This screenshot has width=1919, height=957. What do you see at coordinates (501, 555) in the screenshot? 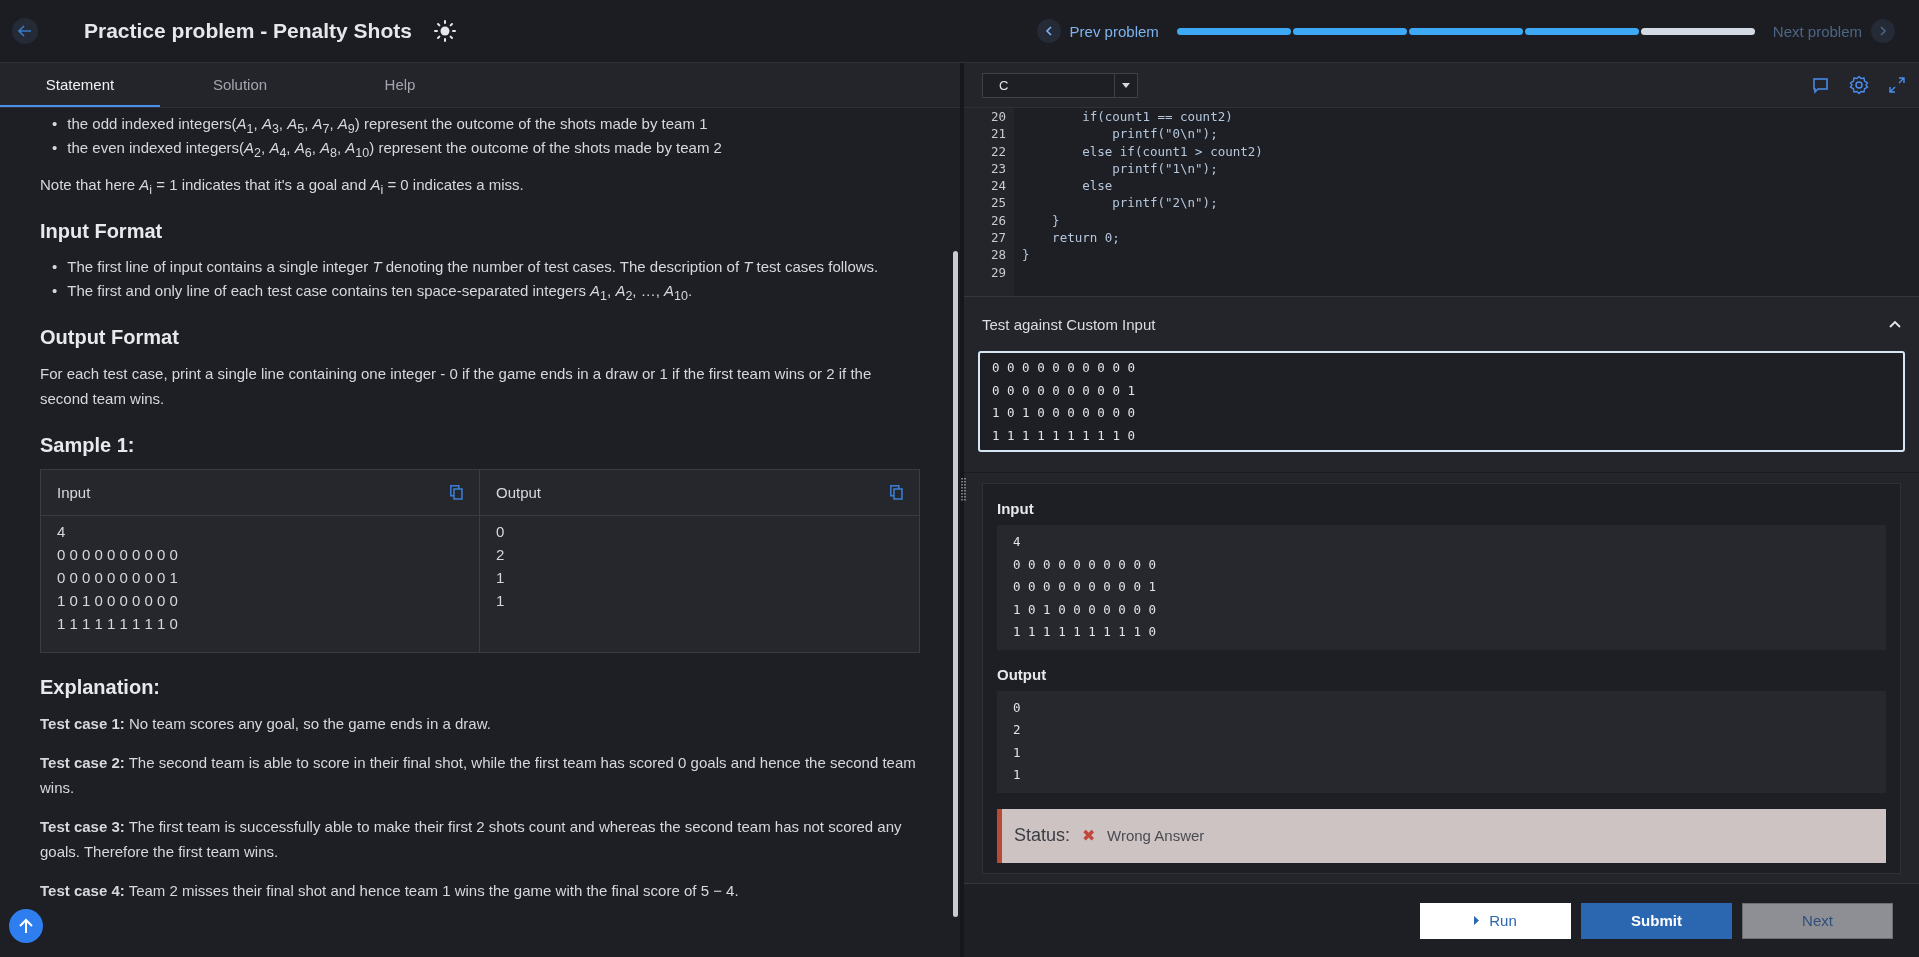
I see `sample-line: 2` at bounding box center [501, 555].